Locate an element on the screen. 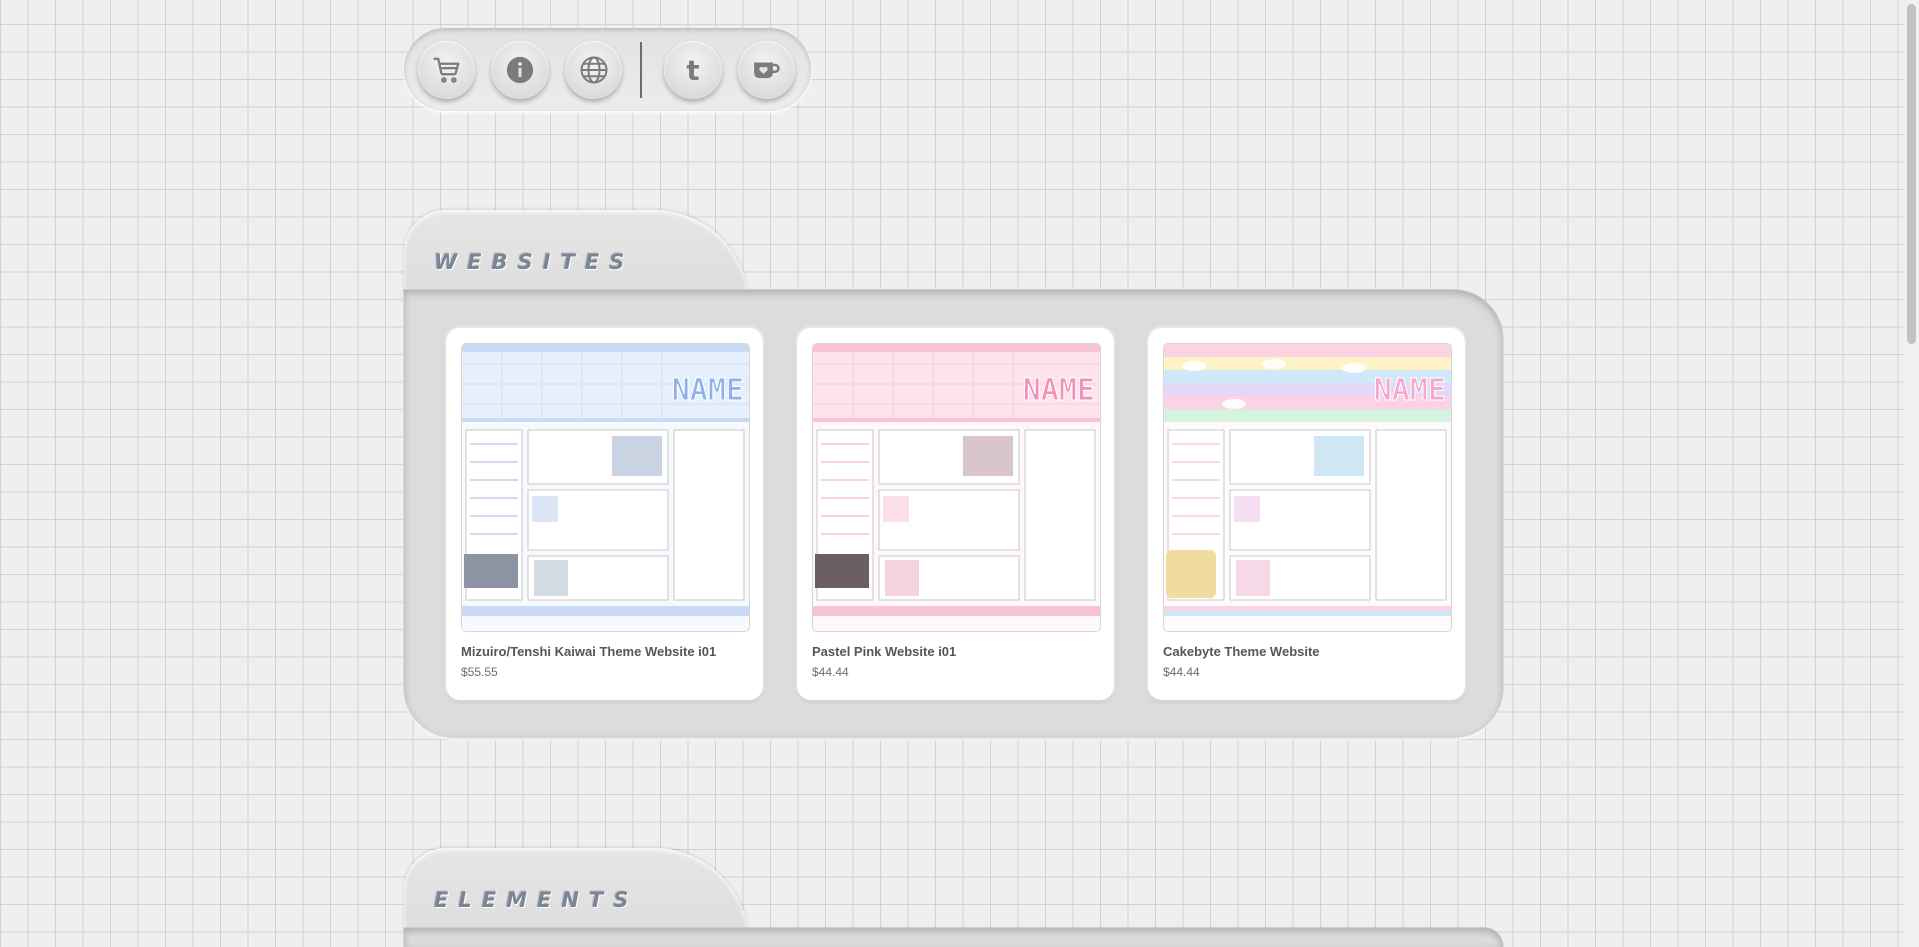 The height and width of the screenshot is (947, 1919). globe-icon is located at coordinates (594, 69).